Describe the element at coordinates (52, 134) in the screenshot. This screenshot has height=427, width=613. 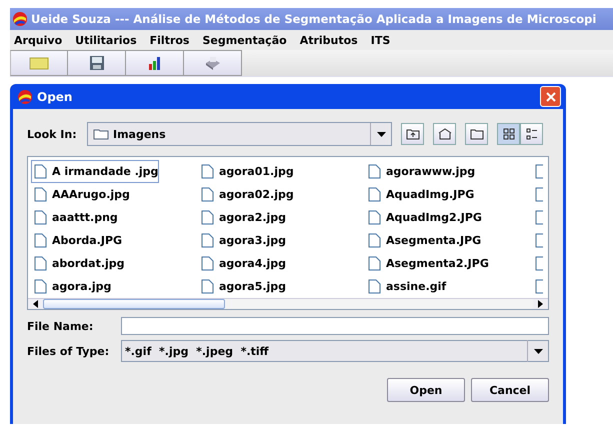
I see `look-in-label: Look In:` at that location.